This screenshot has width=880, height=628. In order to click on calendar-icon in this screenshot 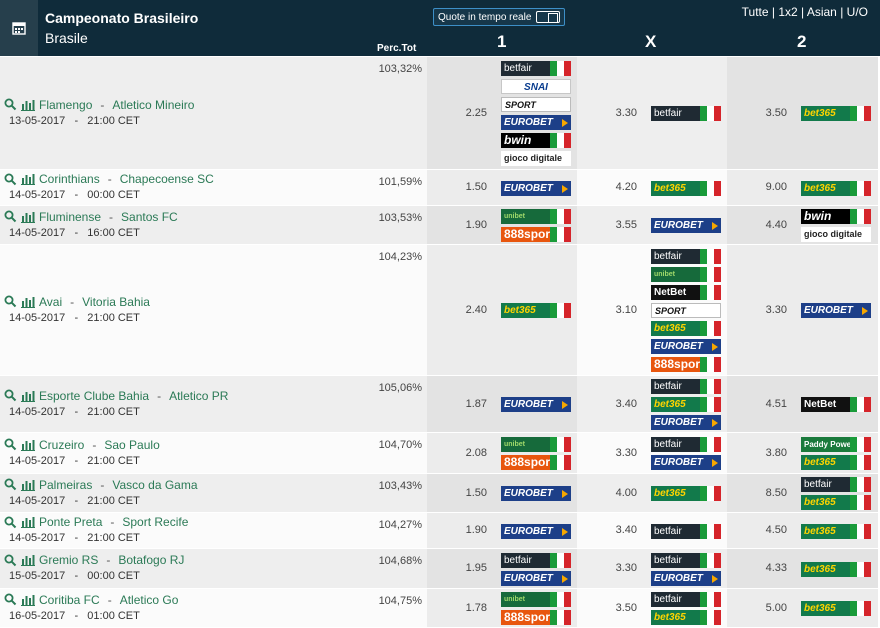, I will do `click(19, 28)`.